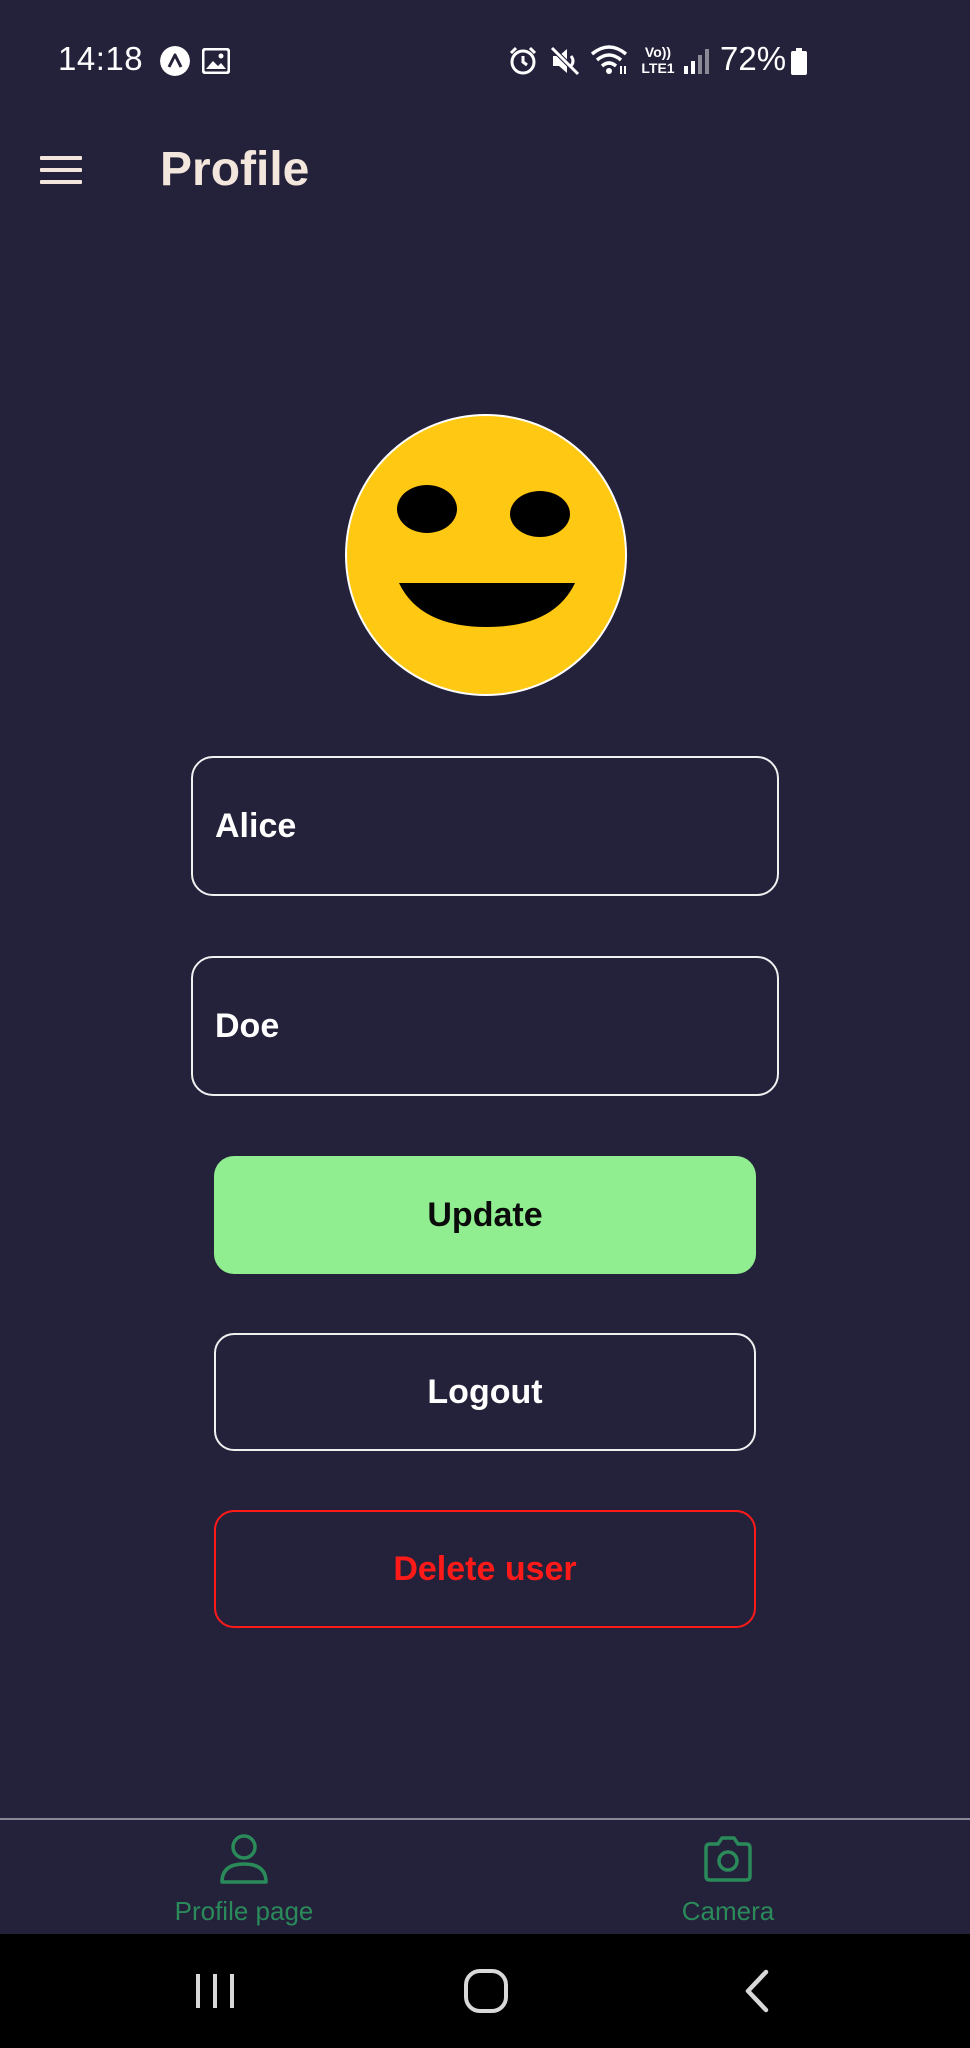 The height and width of the screenshot is (2048, 970). Describe the element at coordinates (485, 170) in the screenshot. I see `app-bar: Profile` at that location.